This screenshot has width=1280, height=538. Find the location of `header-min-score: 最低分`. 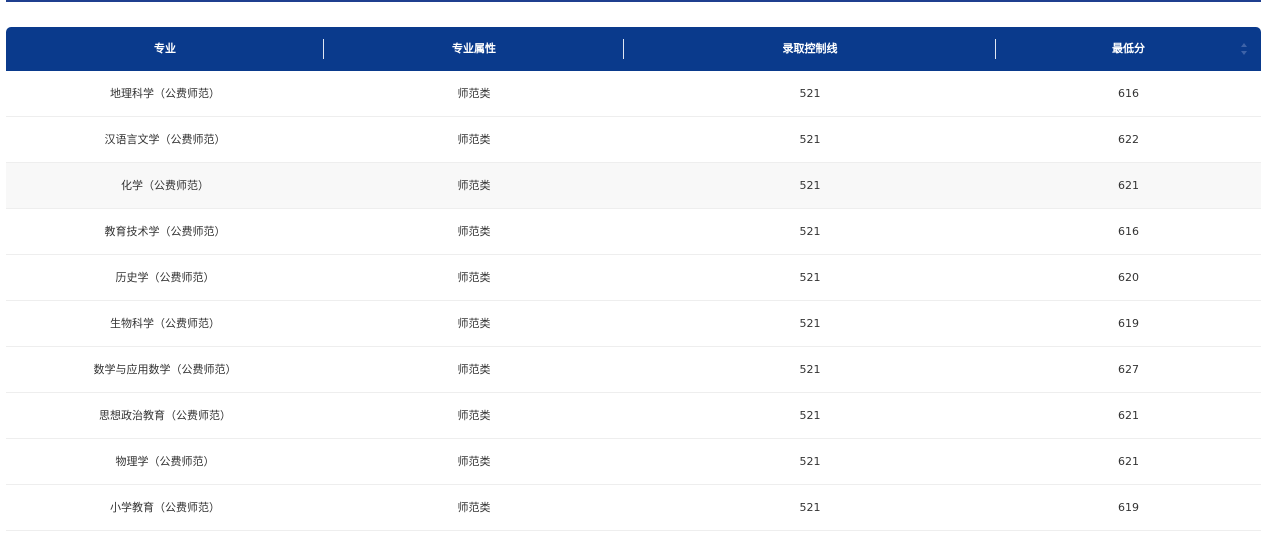

header-min-score: 最低分 is located at coordinates (1128, 49).